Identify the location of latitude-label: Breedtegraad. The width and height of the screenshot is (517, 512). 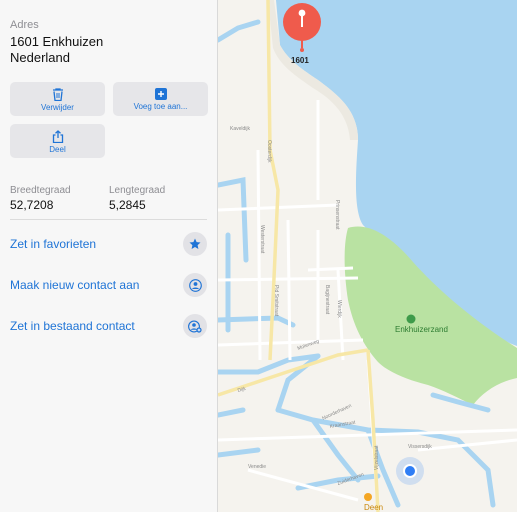
(40, 190).